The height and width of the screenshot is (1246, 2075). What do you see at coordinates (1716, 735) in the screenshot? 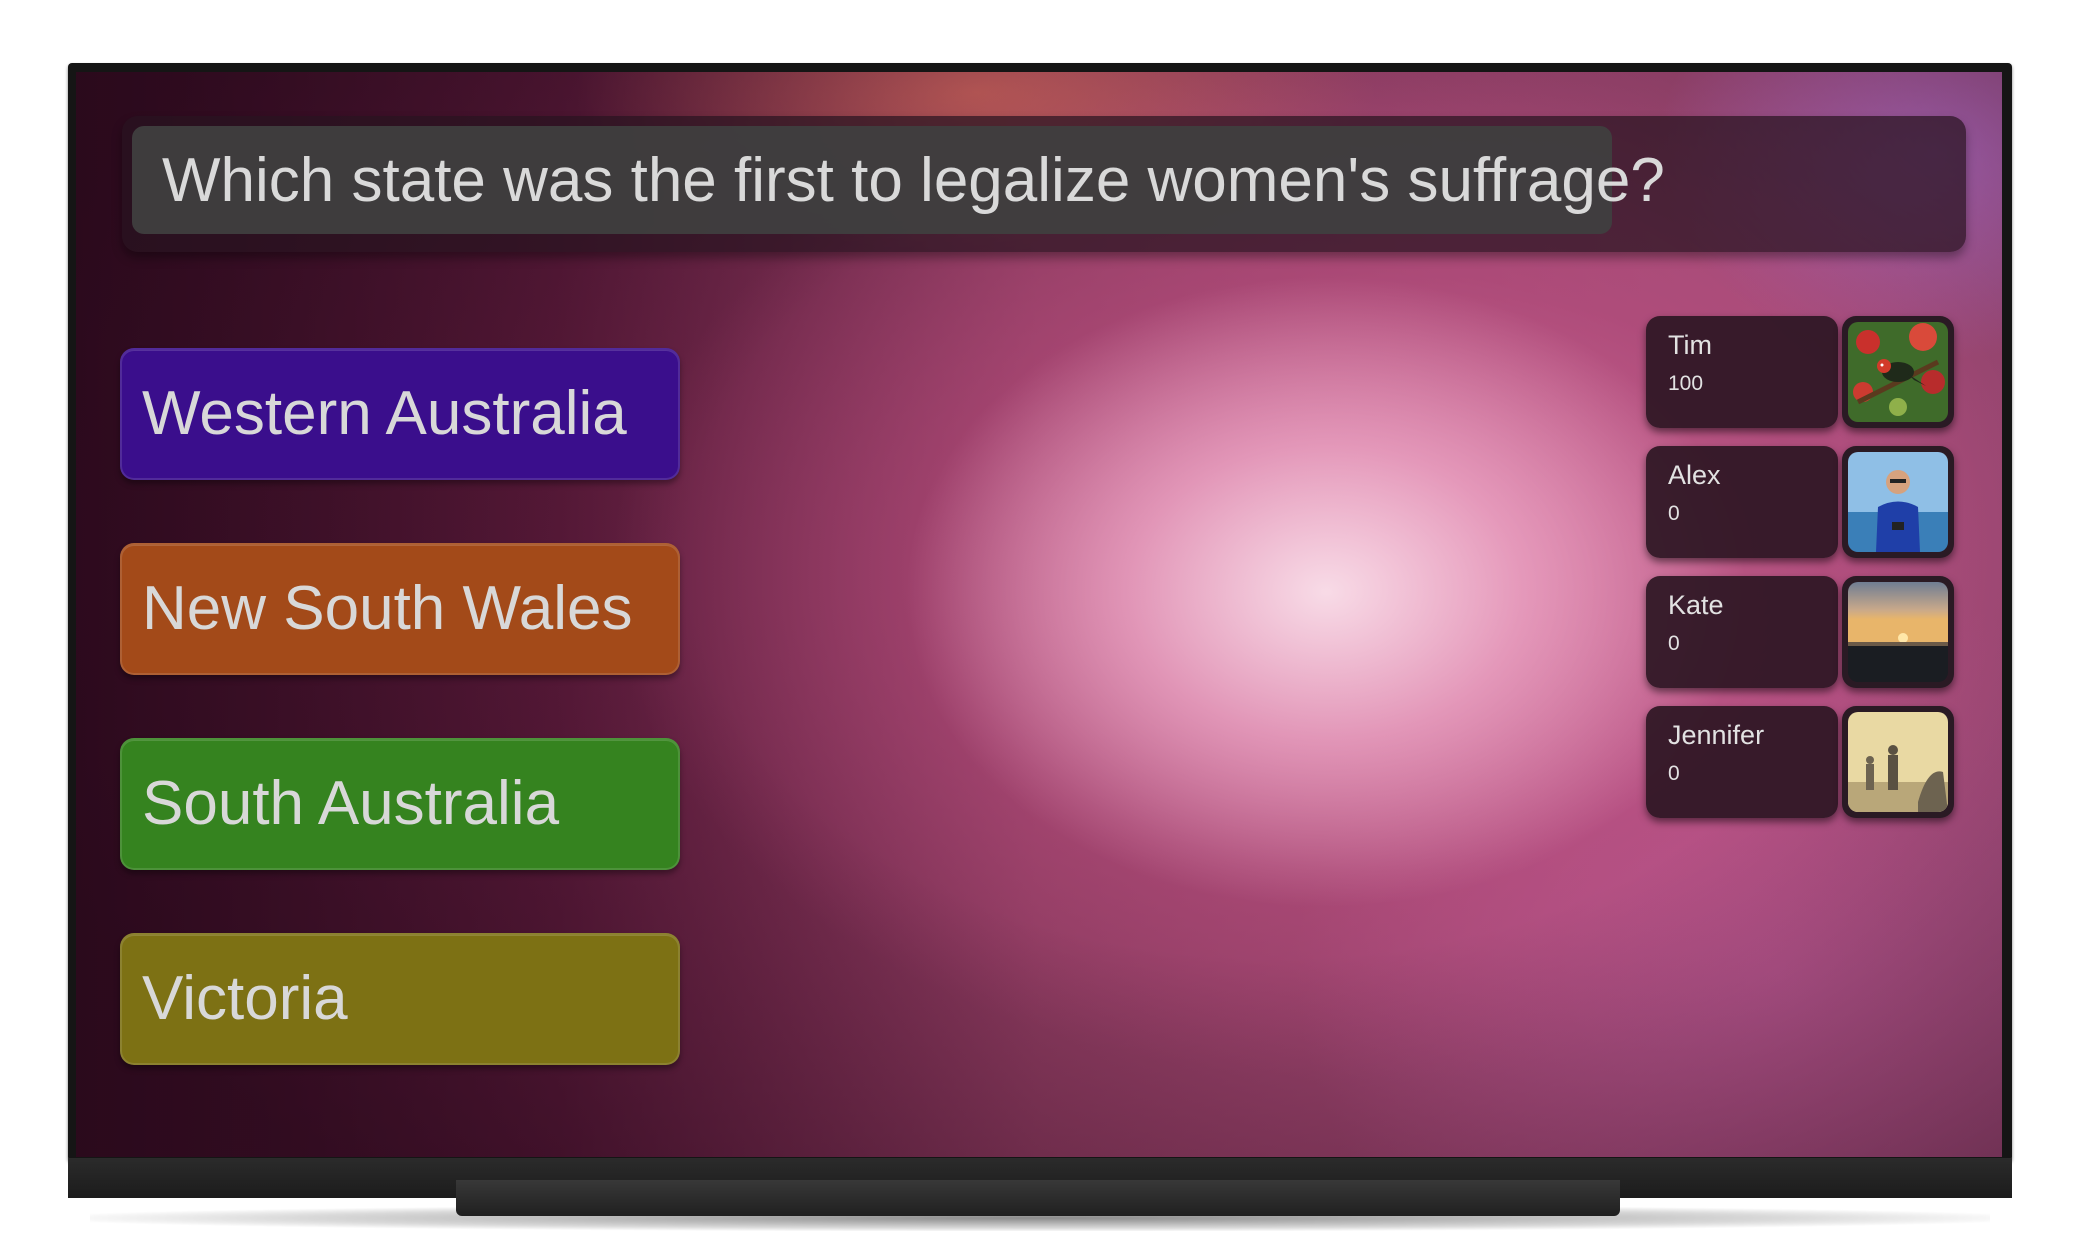
I see `player-name: Jennifer` at bounding box center [1716, 735].